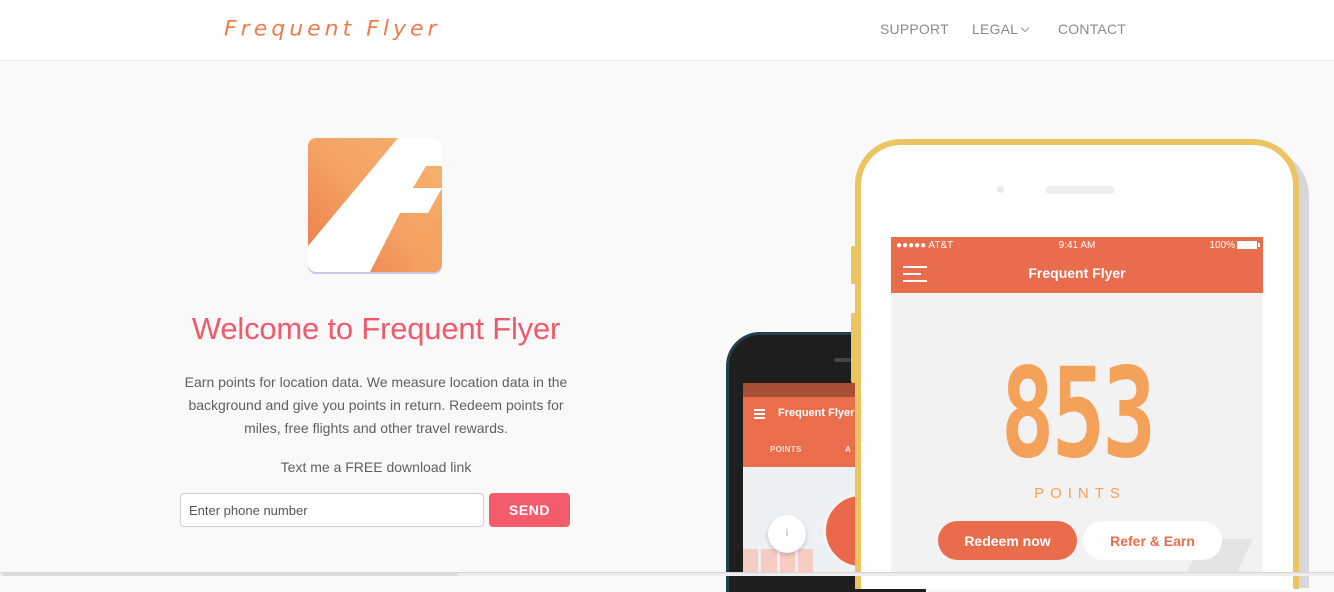 Image resolution: width=1334 pixels, height=592 pixels. I want to click on phone-camera, so click(1000, 189).